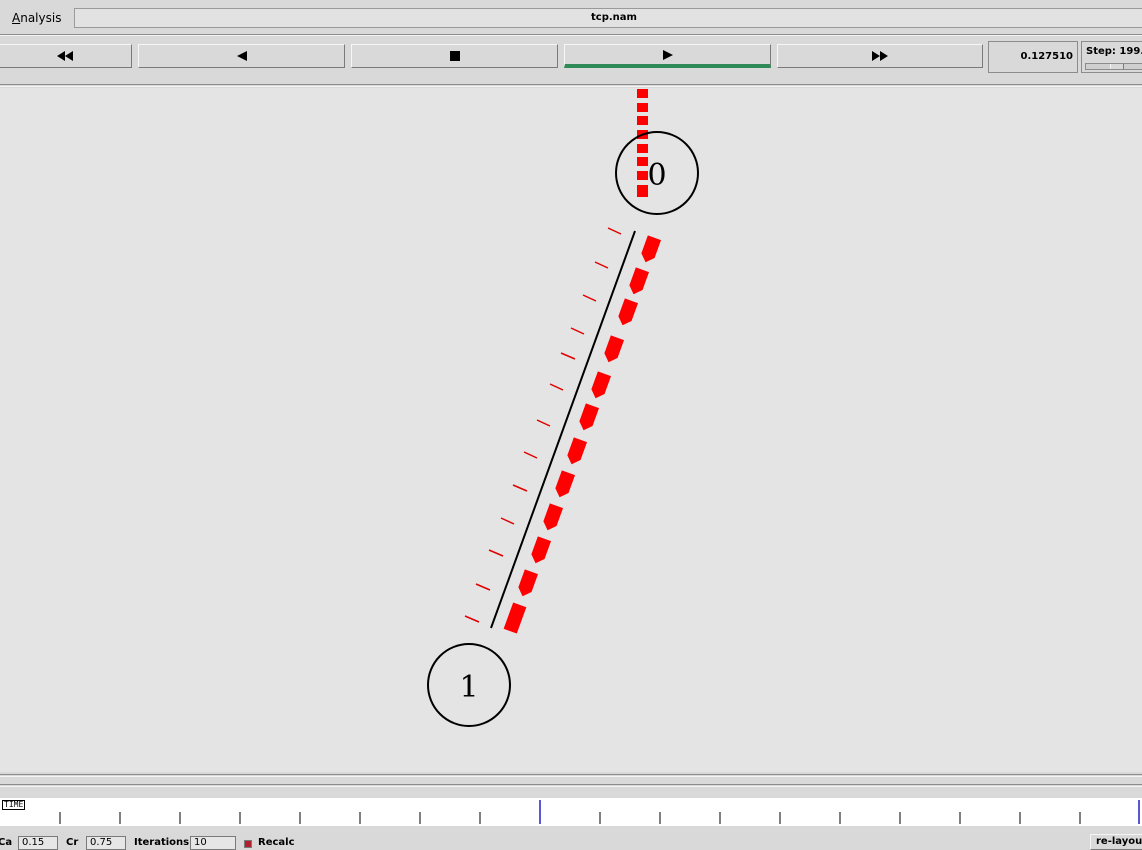 This screenshot has height=850, width=1142. I want to click on node-0-label: 0, so click(656, 175).